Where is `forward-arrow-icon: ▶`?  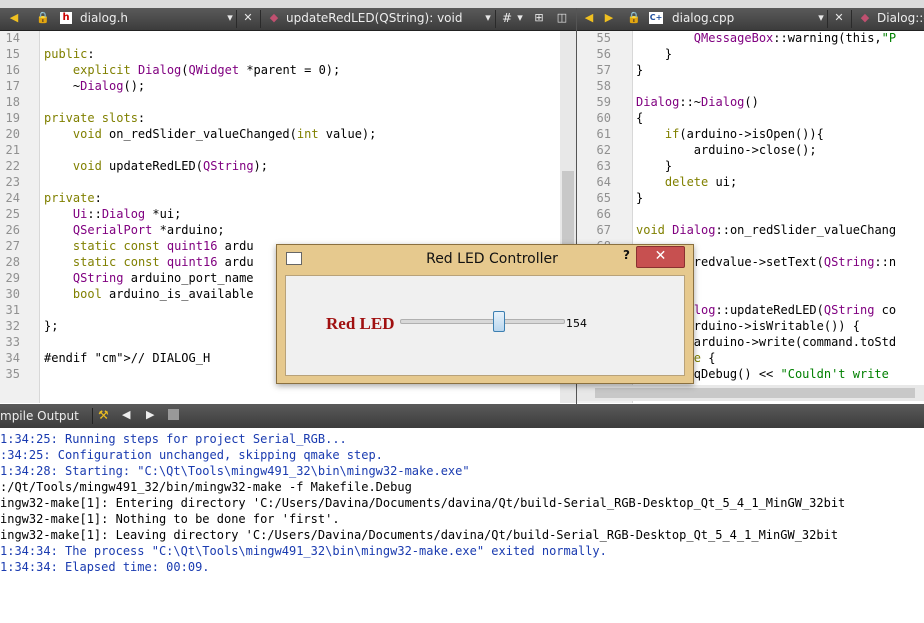
forward-arrow-icon: ▶ is located at coordinates (609, 18).